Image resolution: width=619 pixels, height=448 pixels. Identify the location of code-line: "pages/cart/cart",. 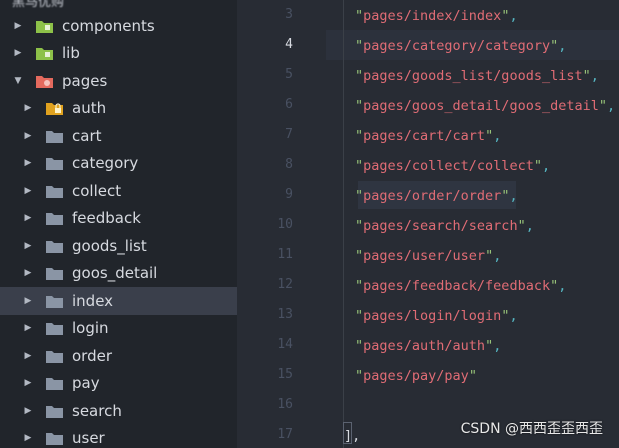
(428, 136).